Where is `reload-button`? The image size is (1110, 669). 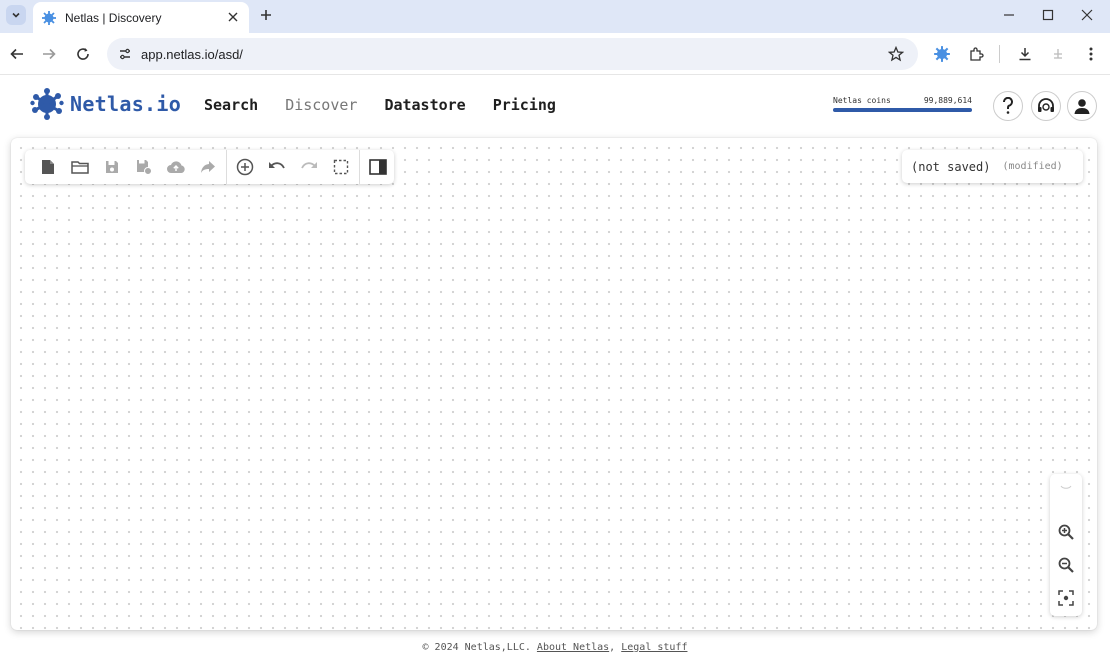 reload-button is located at coordinates (83, 54).